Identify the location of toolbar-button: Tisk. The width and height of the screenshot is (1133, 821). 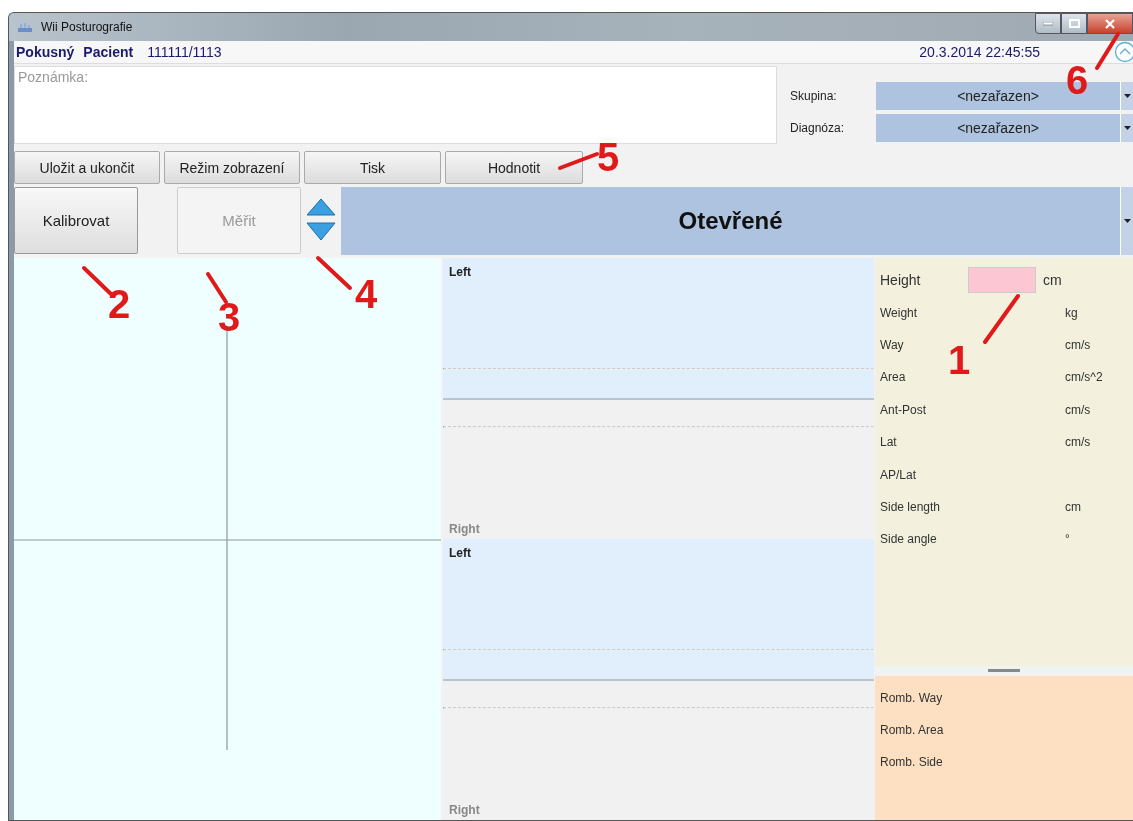
(372, 167).